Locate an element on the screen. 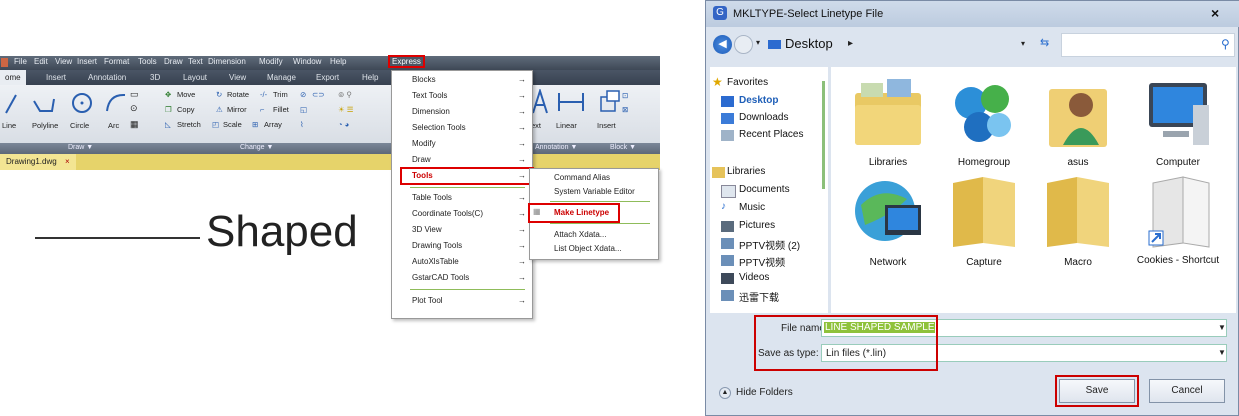  computer-icon is located at coordinates (1178, 112).